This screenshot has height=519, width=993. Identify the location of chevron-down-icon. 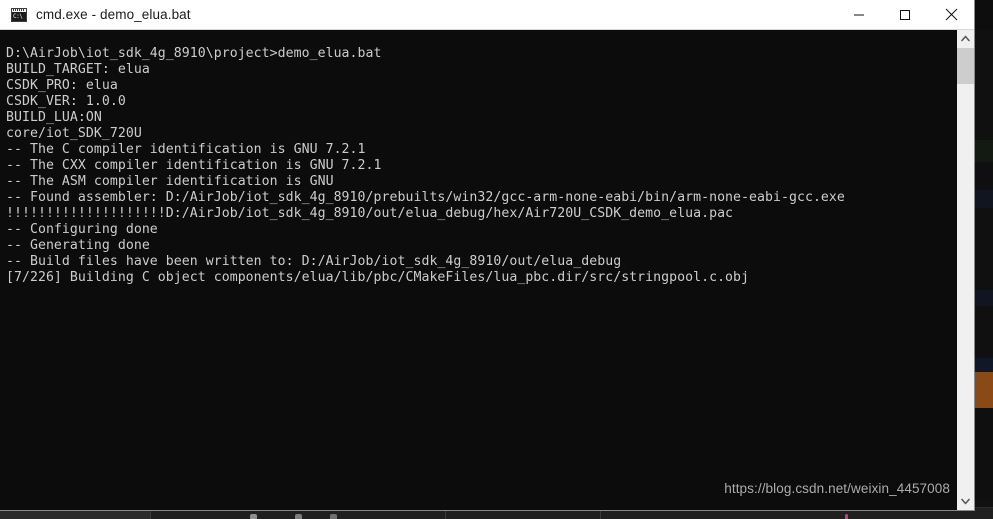
(965, 501).